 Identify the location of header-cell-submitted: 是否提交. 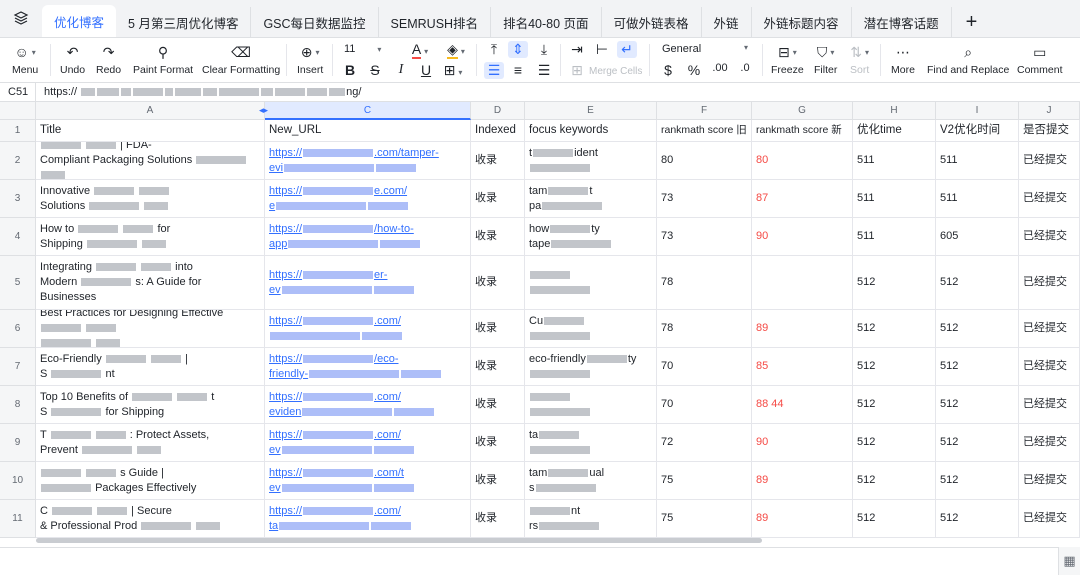
(1049, 131).